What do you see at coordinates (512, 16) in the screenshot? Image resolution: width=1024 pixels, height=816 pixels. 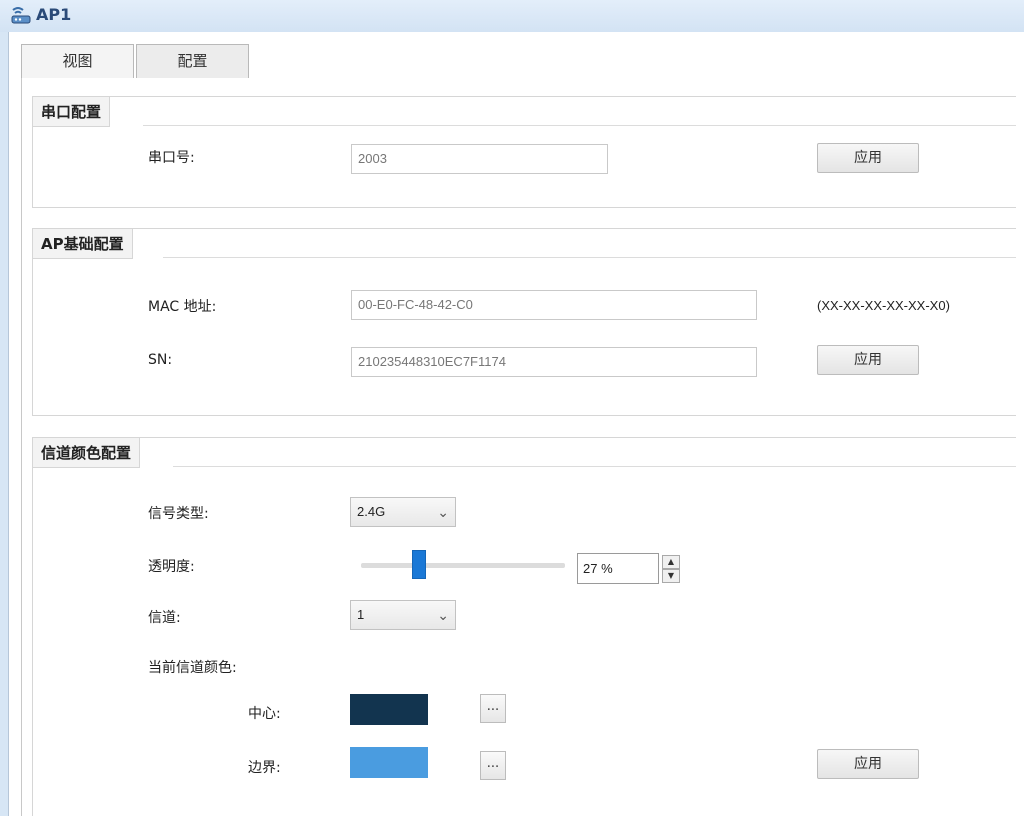 I see `title-bar: AP1` at bounding box center [512, 16].